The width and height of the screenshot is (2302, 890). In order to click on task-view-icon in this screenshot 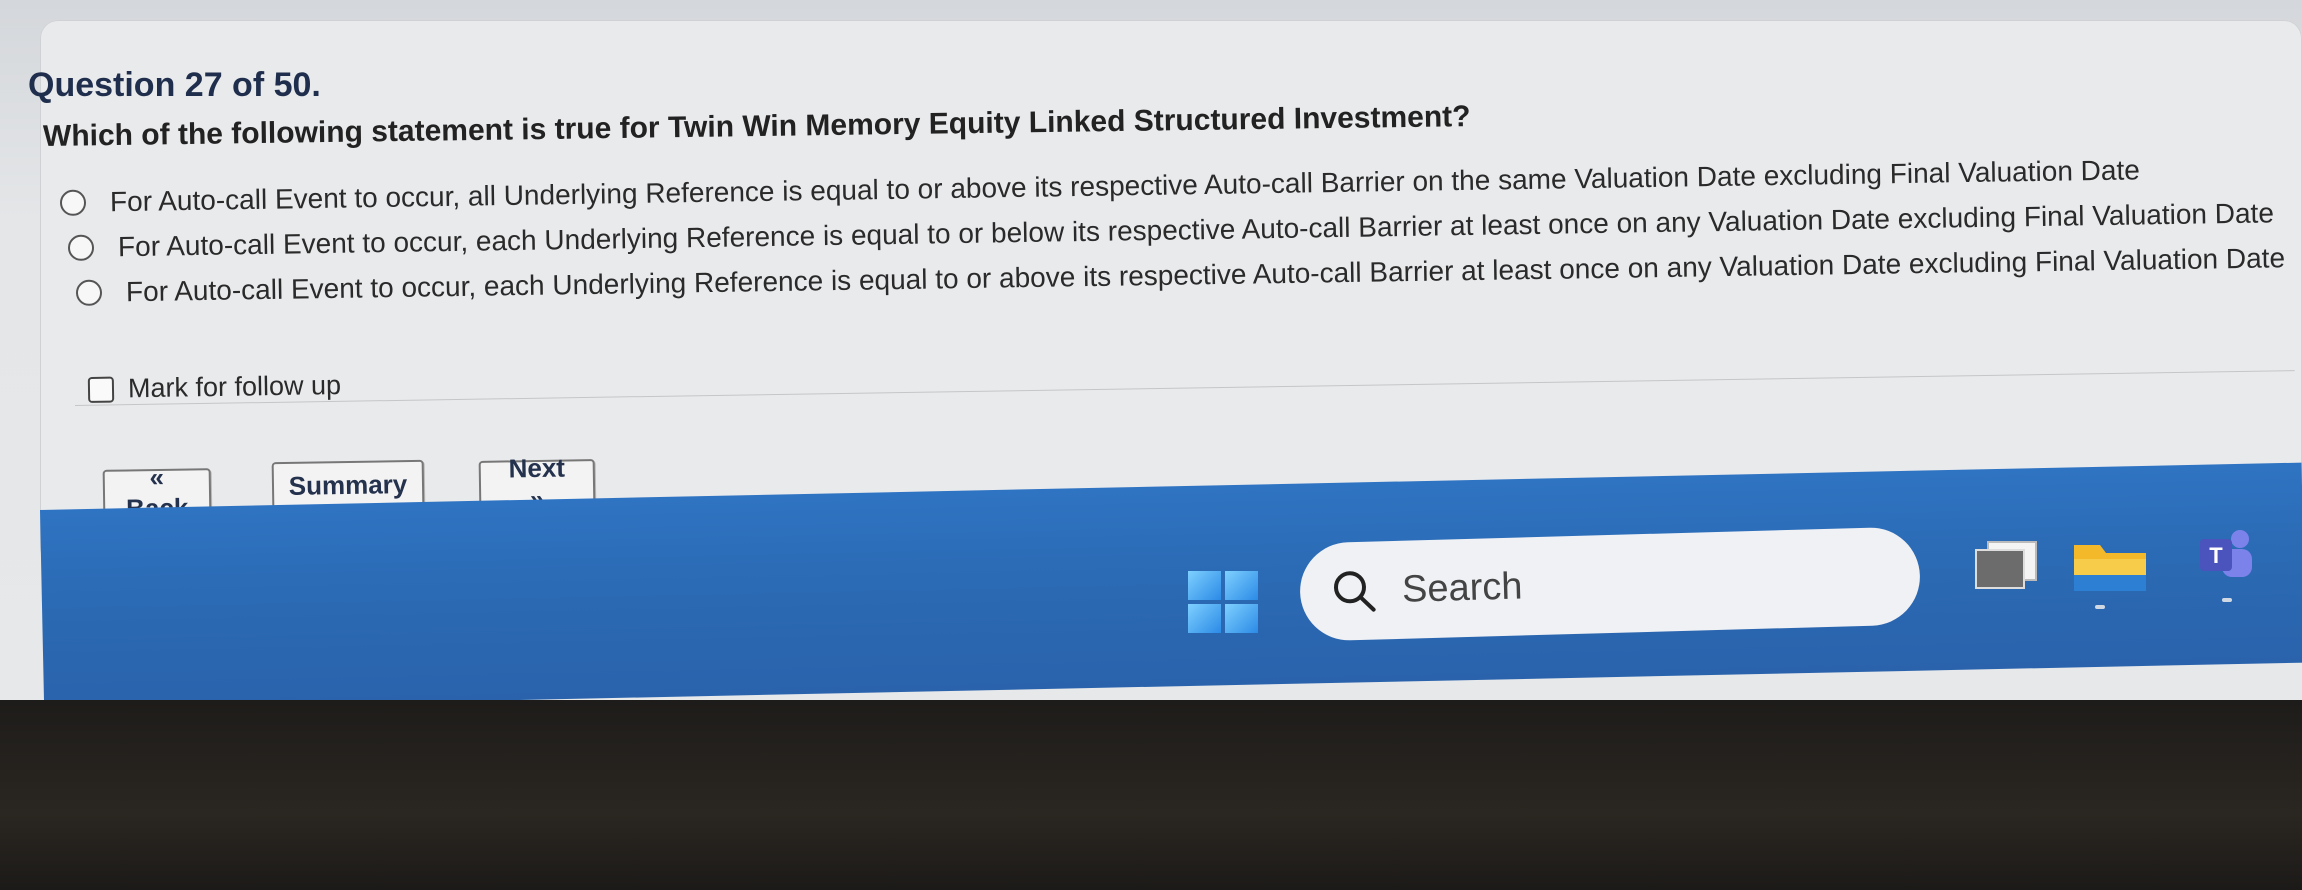, I will do `click(2007, 565)`.